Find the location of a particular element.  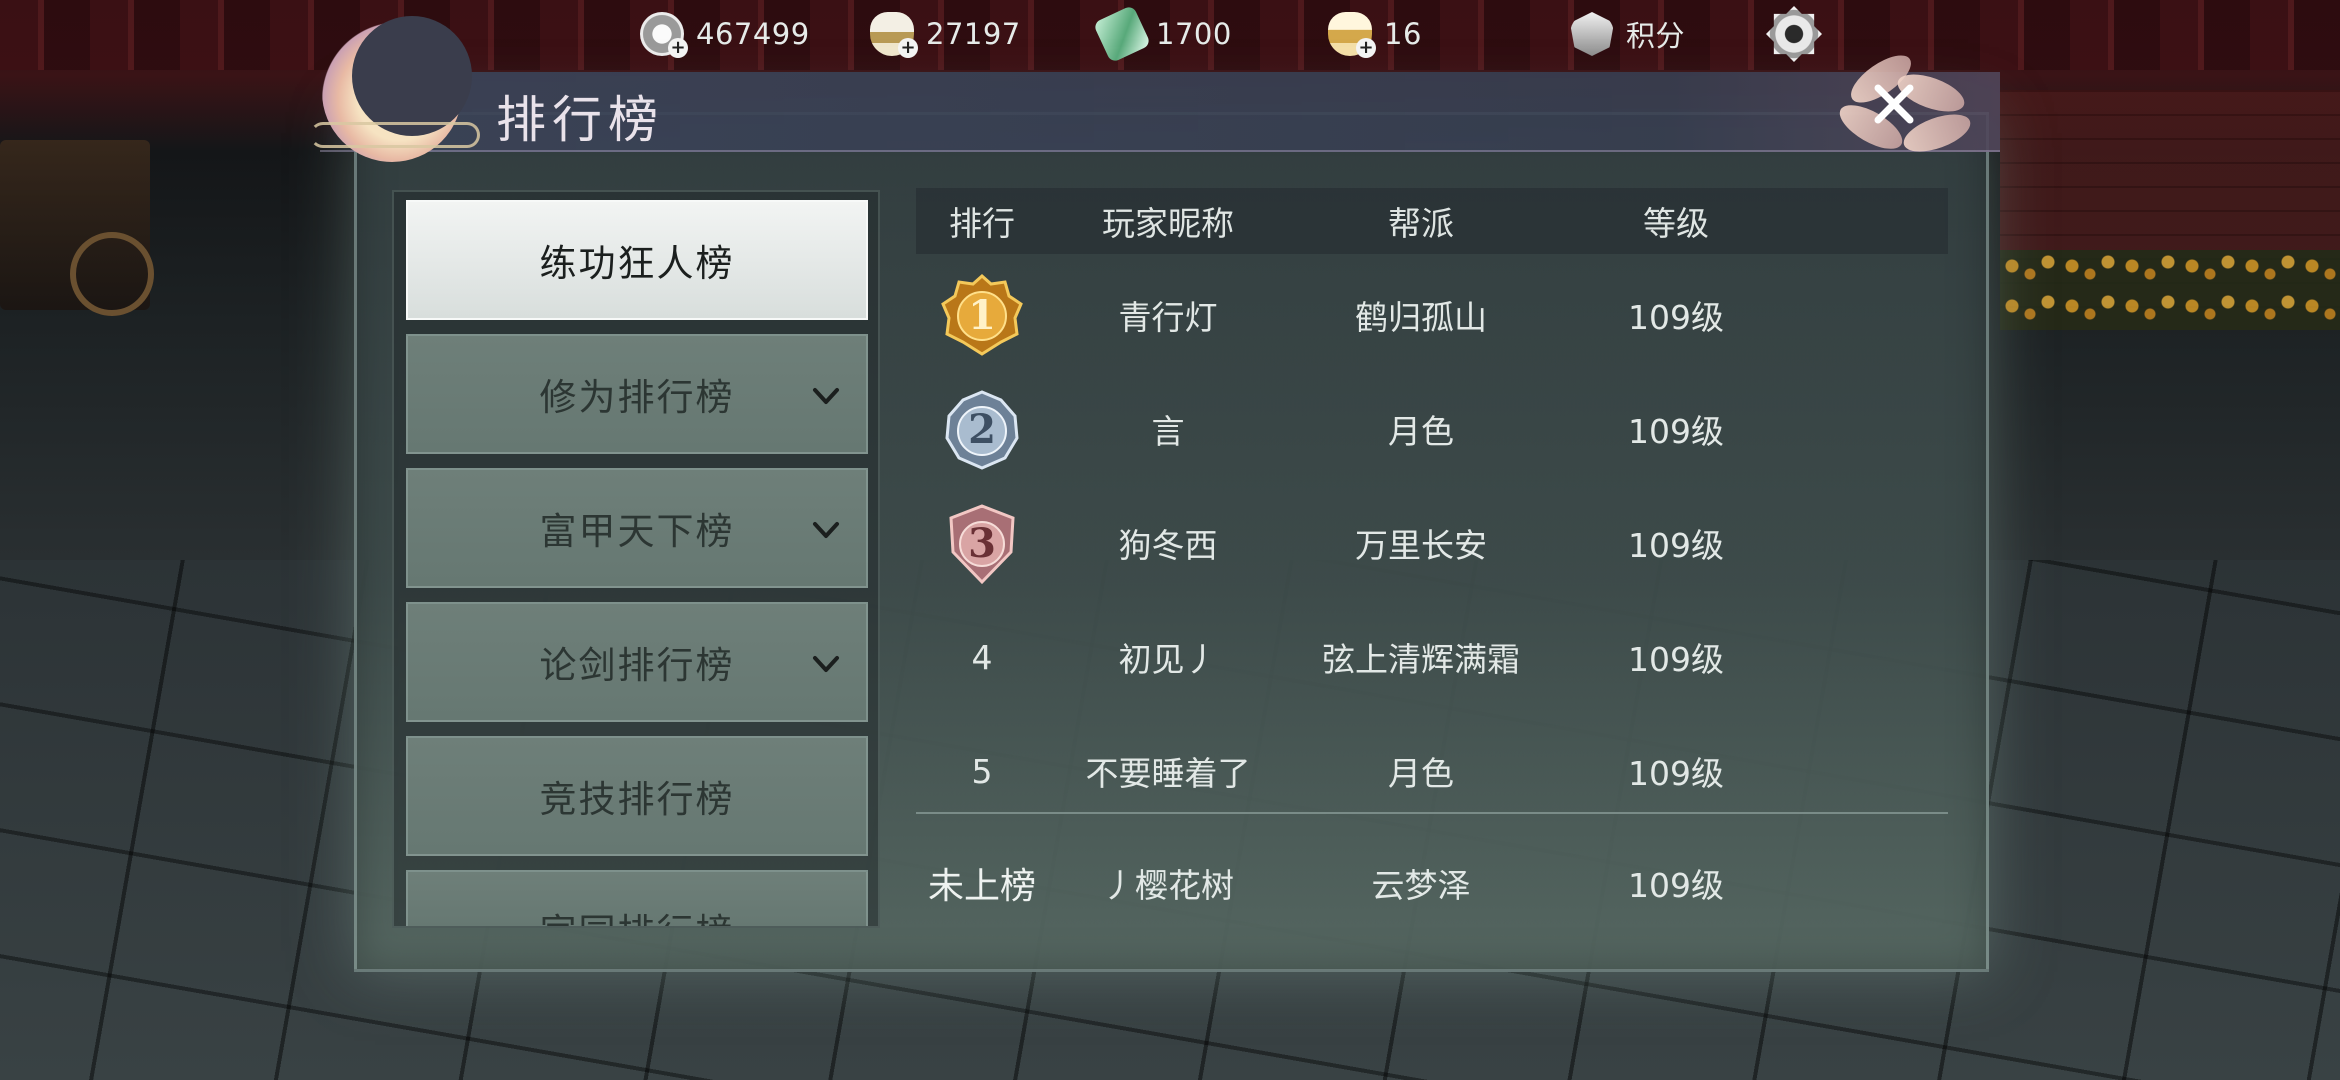

category-label: 富甲天下榜 is located at coordinates (637, 531).